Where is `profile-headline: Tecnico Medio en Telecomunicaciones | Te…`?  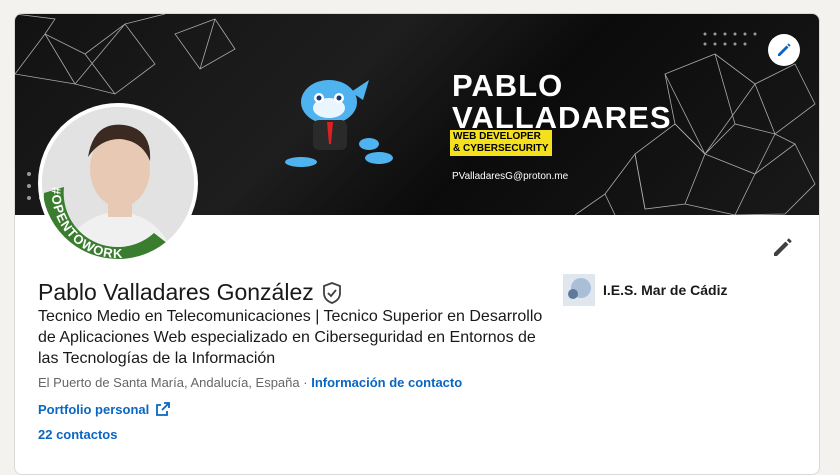
profile-headline: Tecnico Medio en Telecomunicaciones | Te… is located at coordinates (290, 337).